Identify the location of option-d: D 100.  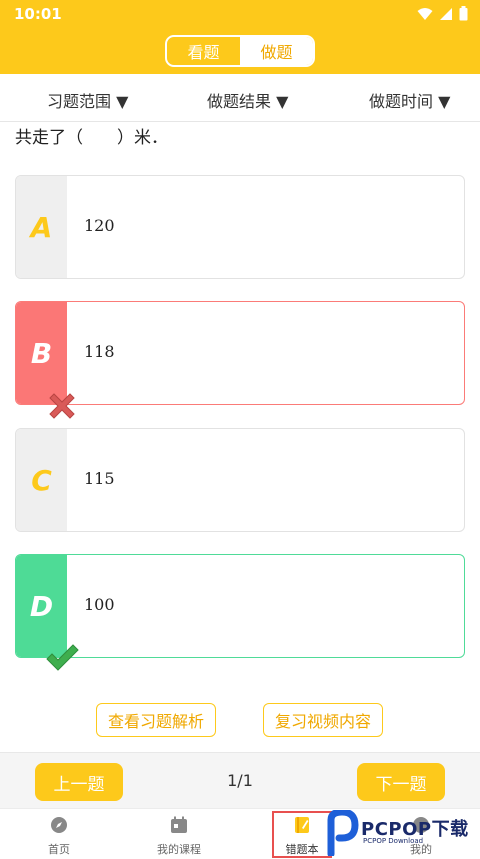
(240, 612).